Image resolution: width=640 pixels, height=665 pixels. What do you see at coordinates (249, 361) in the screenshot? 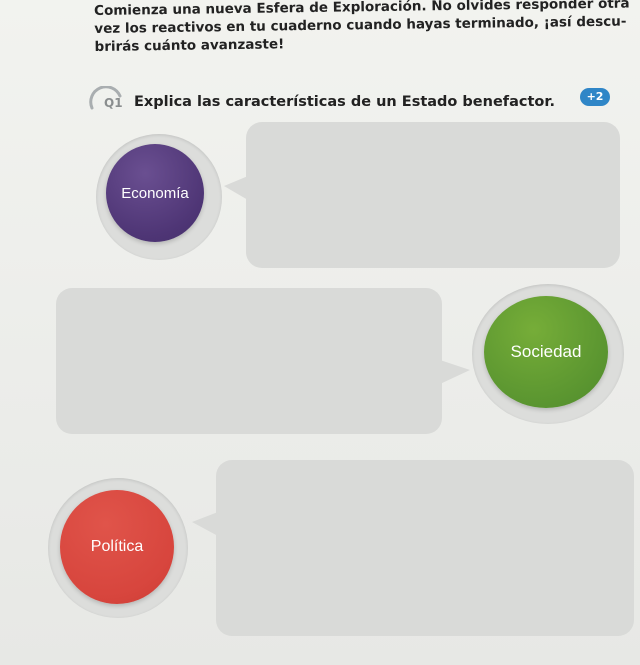
I see `answer-box-sociedad` at bounding box center [249, 361].